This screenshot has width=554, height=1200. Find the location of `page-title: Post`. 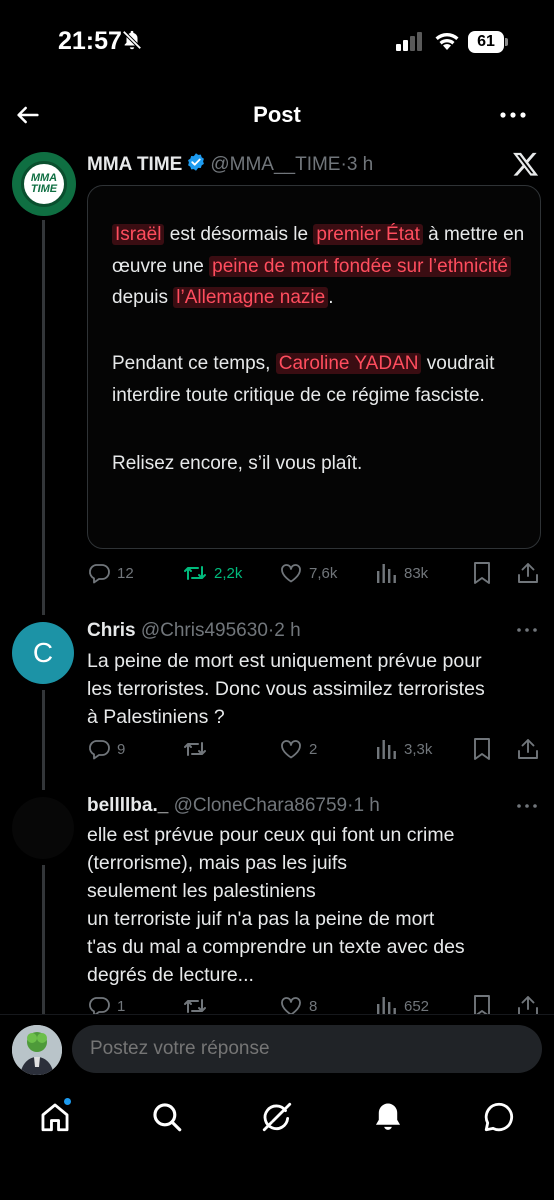

page-title: Post is located at coordinates (277, 114).